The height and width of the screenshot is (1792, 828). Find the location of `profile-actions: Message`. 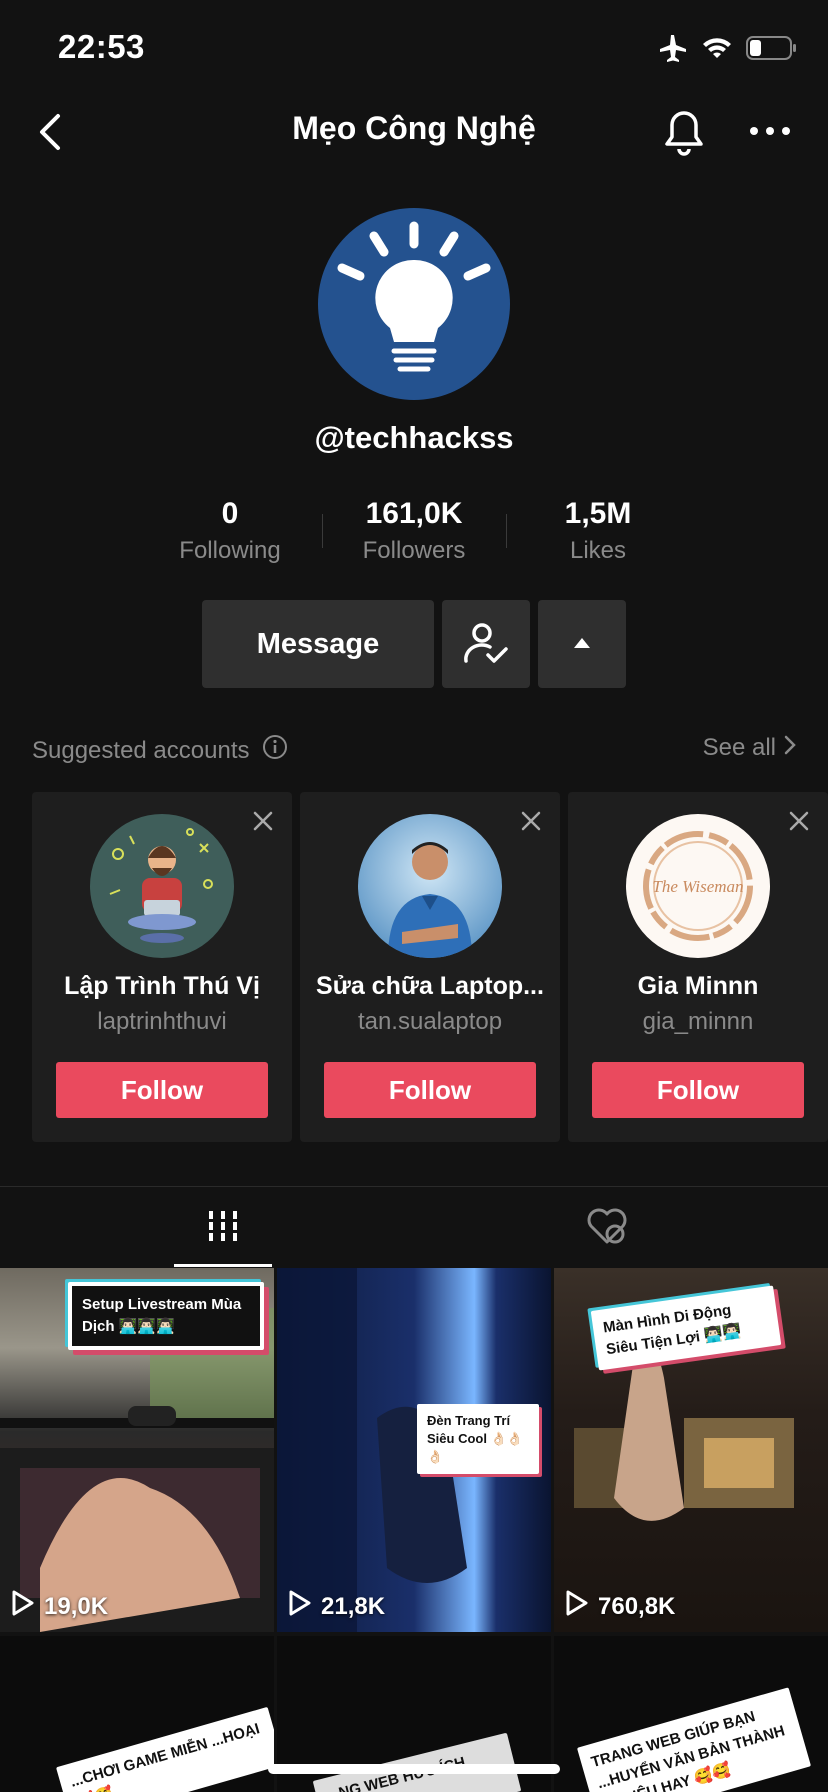

profile-actions: Message is located at coordinates (414, 644).